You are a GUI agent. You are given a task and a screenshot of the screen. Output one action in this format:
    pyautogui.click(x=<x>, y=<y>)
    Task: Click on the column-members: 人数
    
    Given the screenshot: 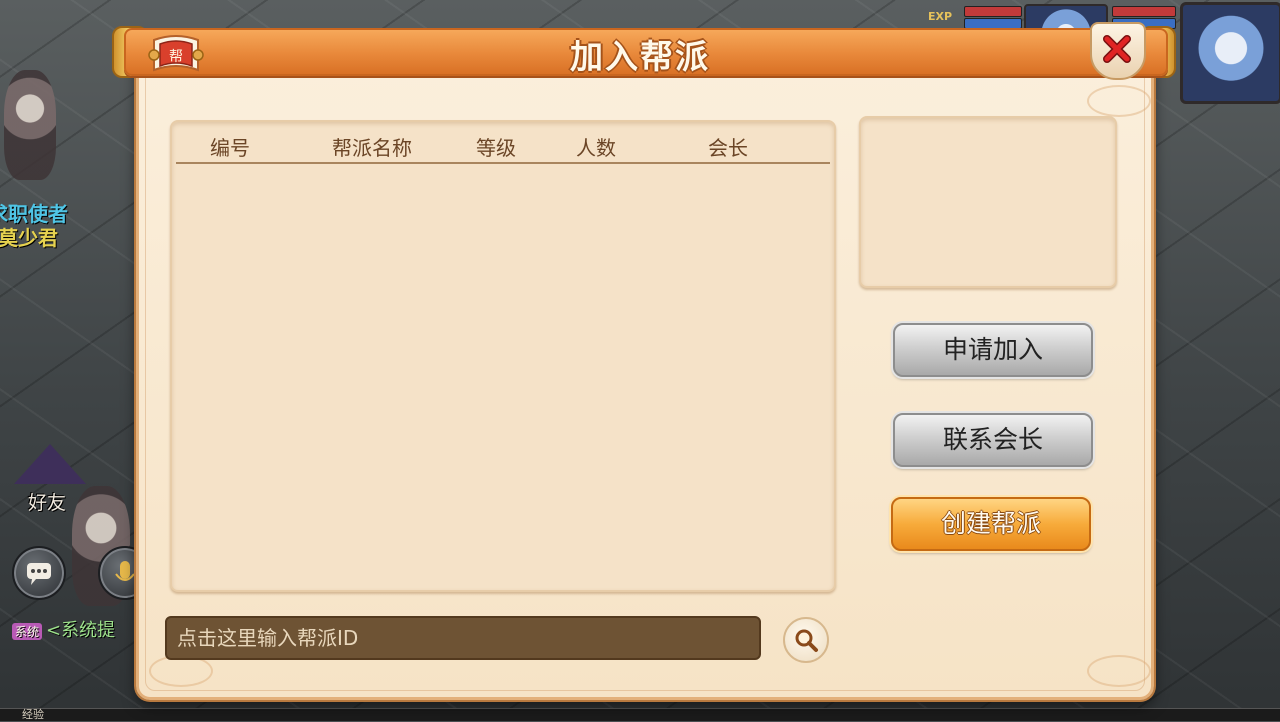 What is the action you would take?
    pyautogui.click(x=596, y=148)
    